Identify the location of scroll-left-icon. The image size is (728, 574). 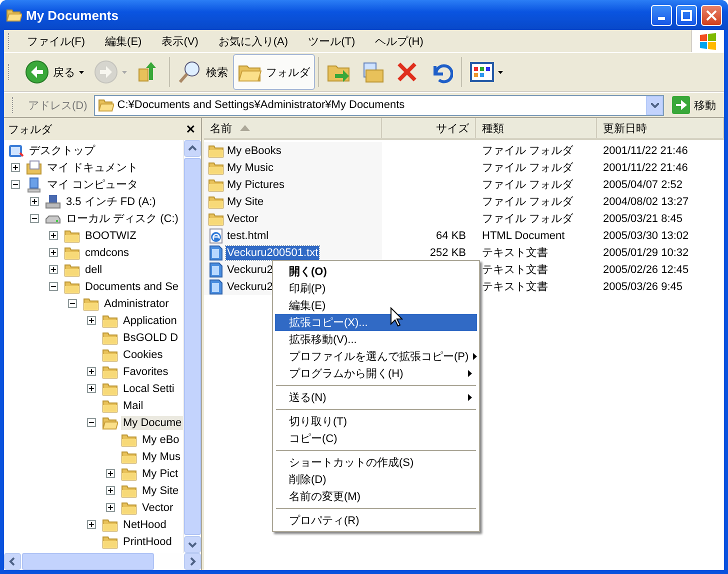
(12, 561).